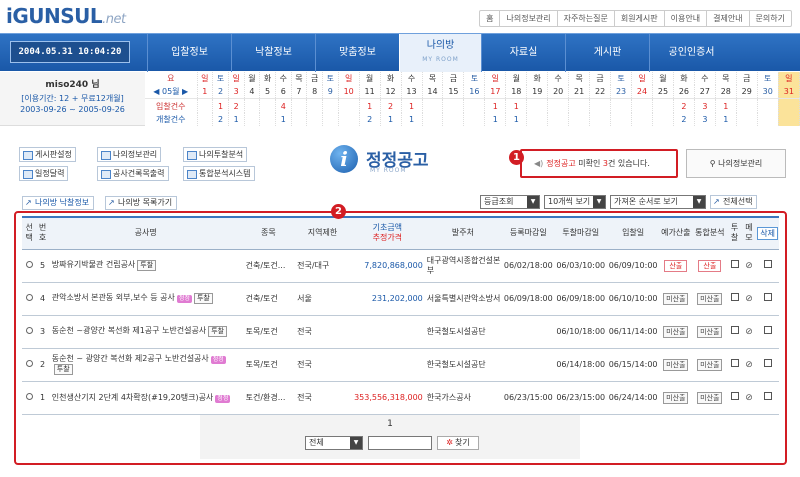 Image resolution: width=800 pixels, height=477 pixels. I want to click on nav-item: 입찰정보, so click(189, 53).